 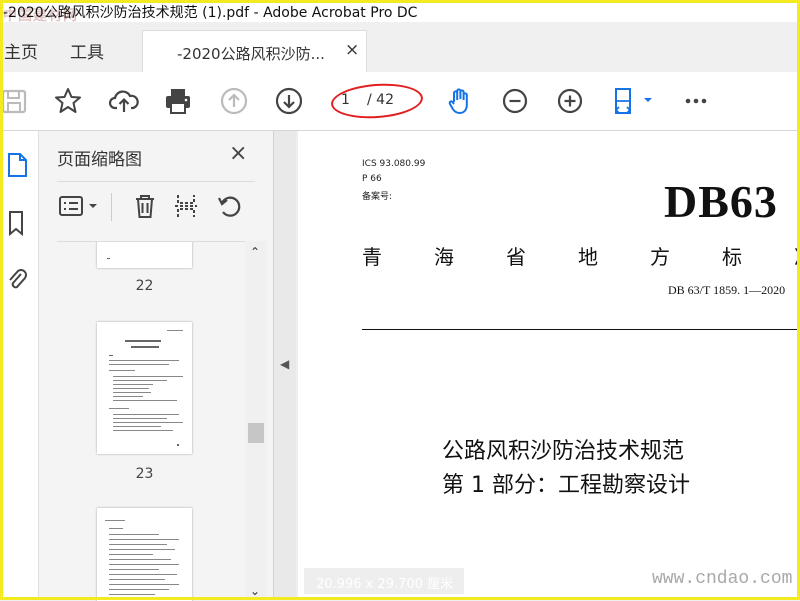 What do you see at coordinates (255, 591) in the screenshot?
I see `scroll-down-icon: ⌄` at bounding box center [255, 591].